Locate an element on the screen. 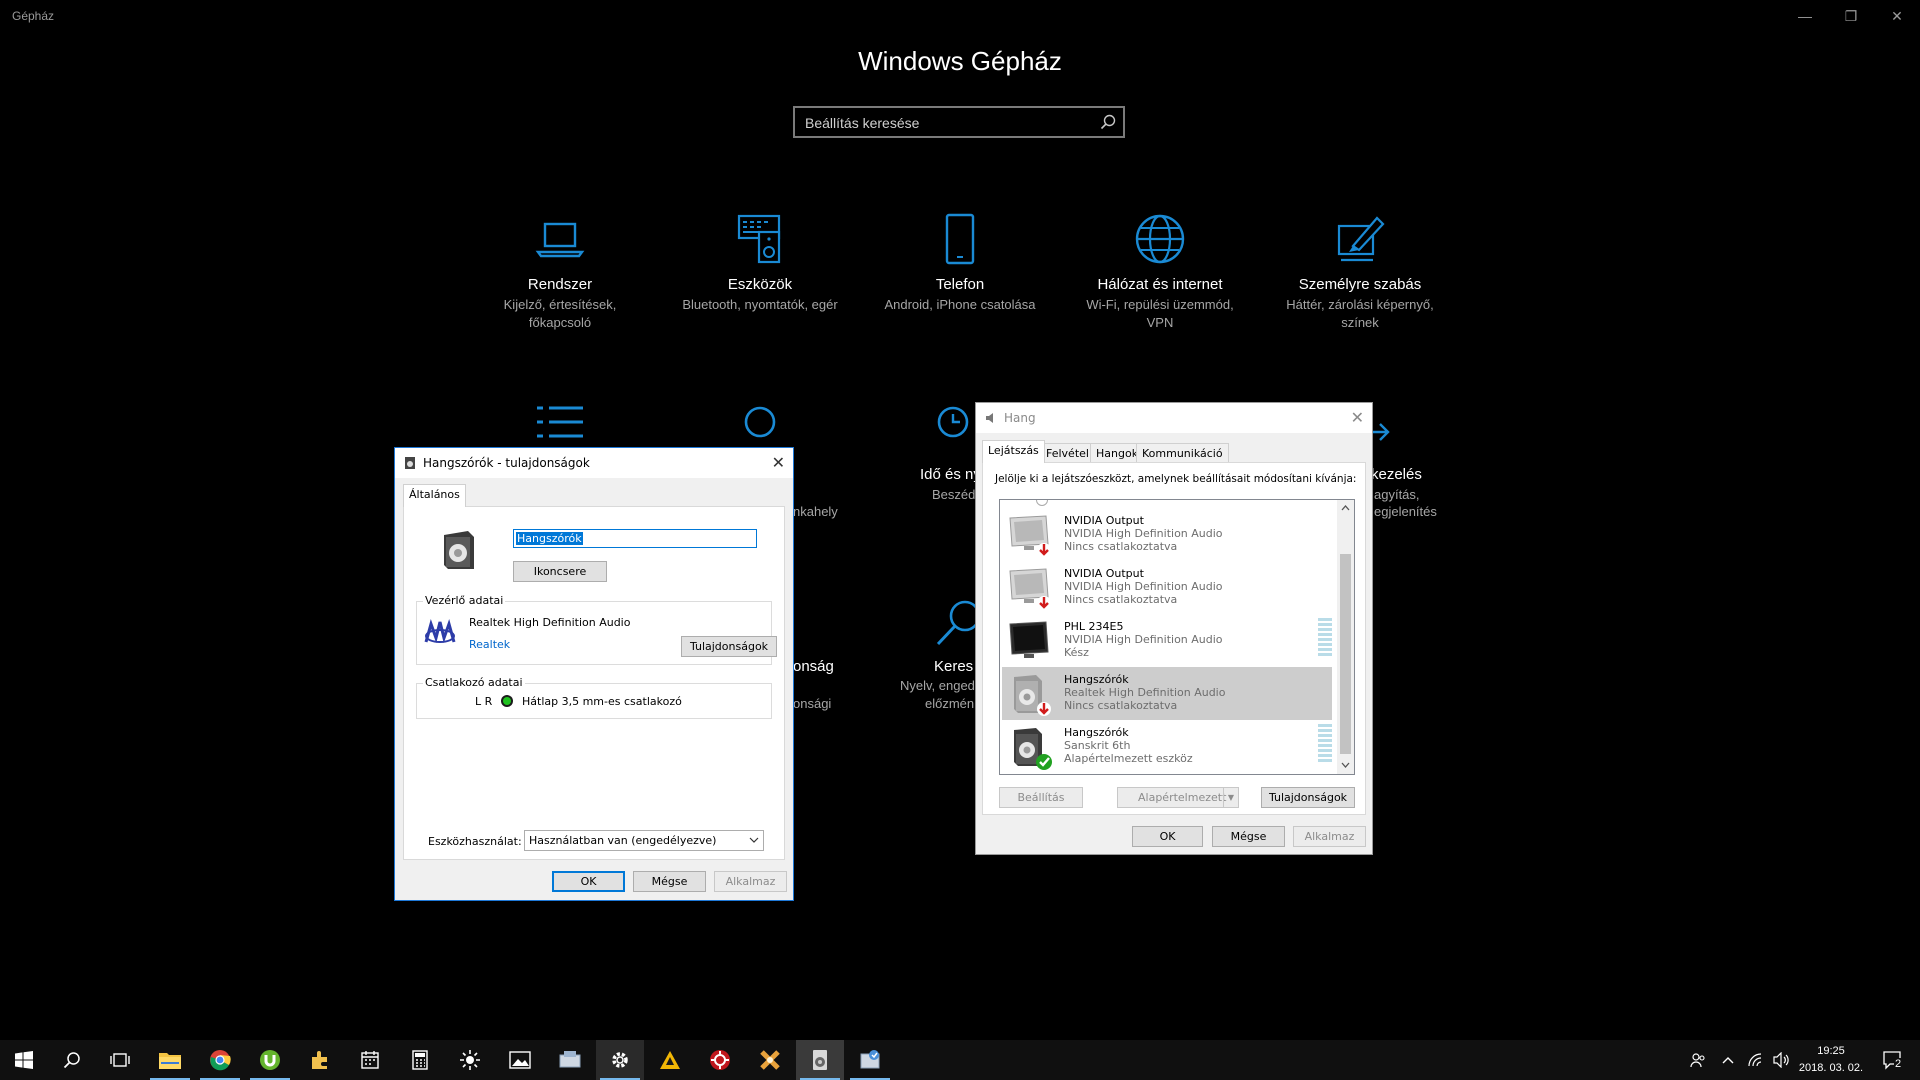 Image resolution: width=1920 pixels, height=1080 pixels. set-default-button: Alapértelmezett ▼ is located at coordinates (1178, 797).